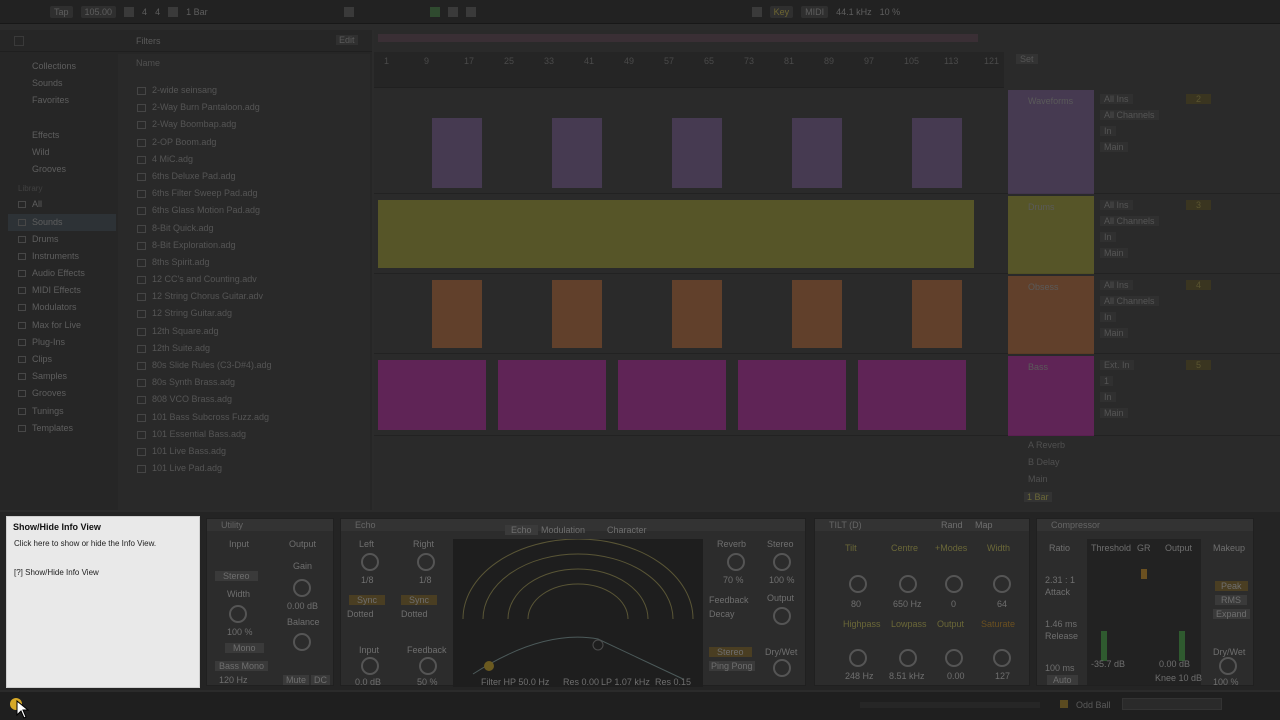 Image resolution: width=1280 pixels, height=720 pixels. What do you see at coordinates (62, 100) in the screenshot?
I see `sidebar-item-favorites: Favorites` at bounding box center [62, 100].